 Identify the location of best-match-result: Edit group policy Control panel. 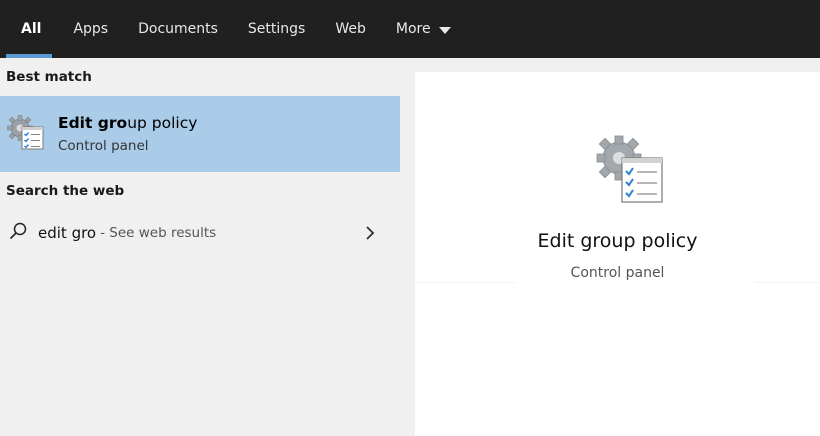
(200, 134).